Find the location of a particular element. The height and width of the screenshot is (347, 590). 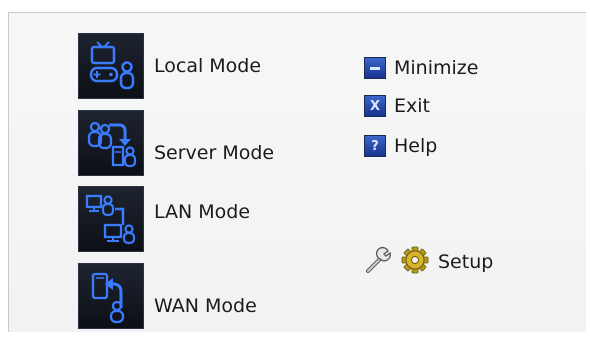

server-mode-label: Server Mode is located at coordinates (214, 153).